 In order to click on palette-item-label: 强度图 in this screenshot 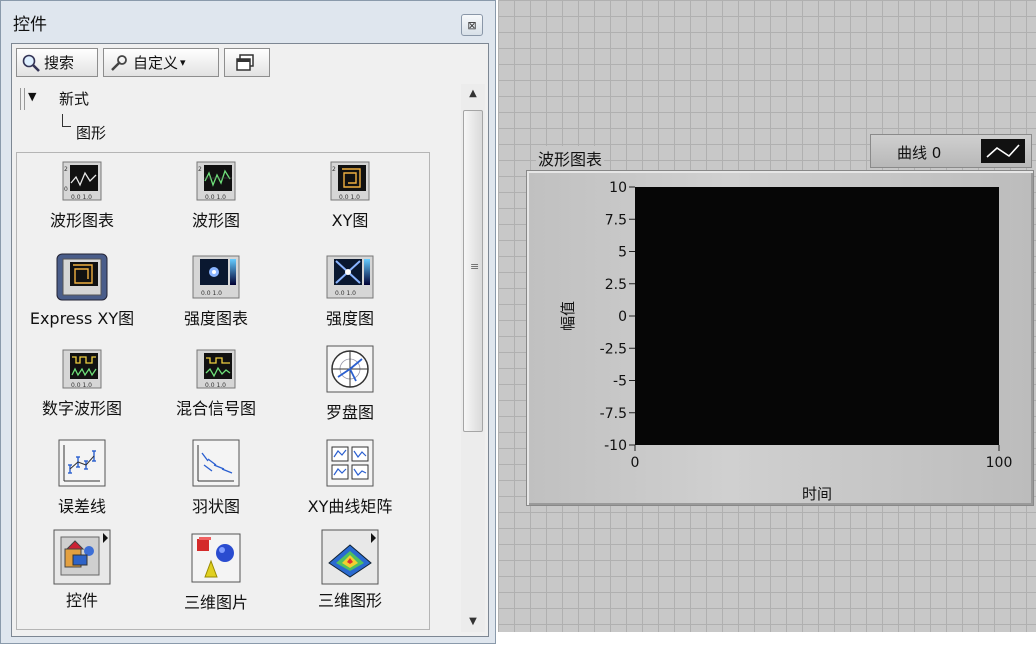, I will do `click(349, 318)`.